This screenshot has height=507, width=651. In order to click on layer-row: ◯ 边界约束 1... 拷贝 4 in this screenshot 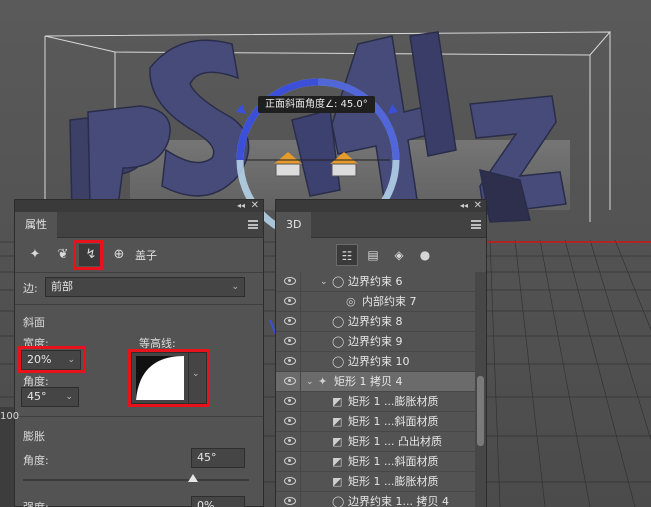, I will do `click(376, 499)`.